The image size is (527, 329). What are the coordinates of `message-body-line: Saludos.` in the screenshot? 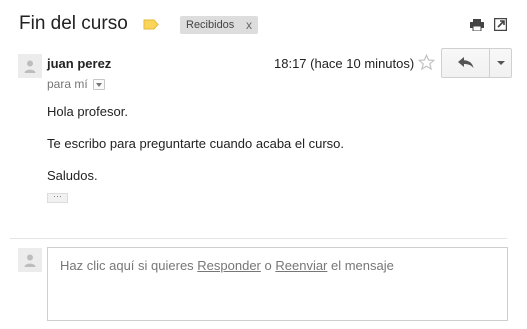 It's located at (72, 175).